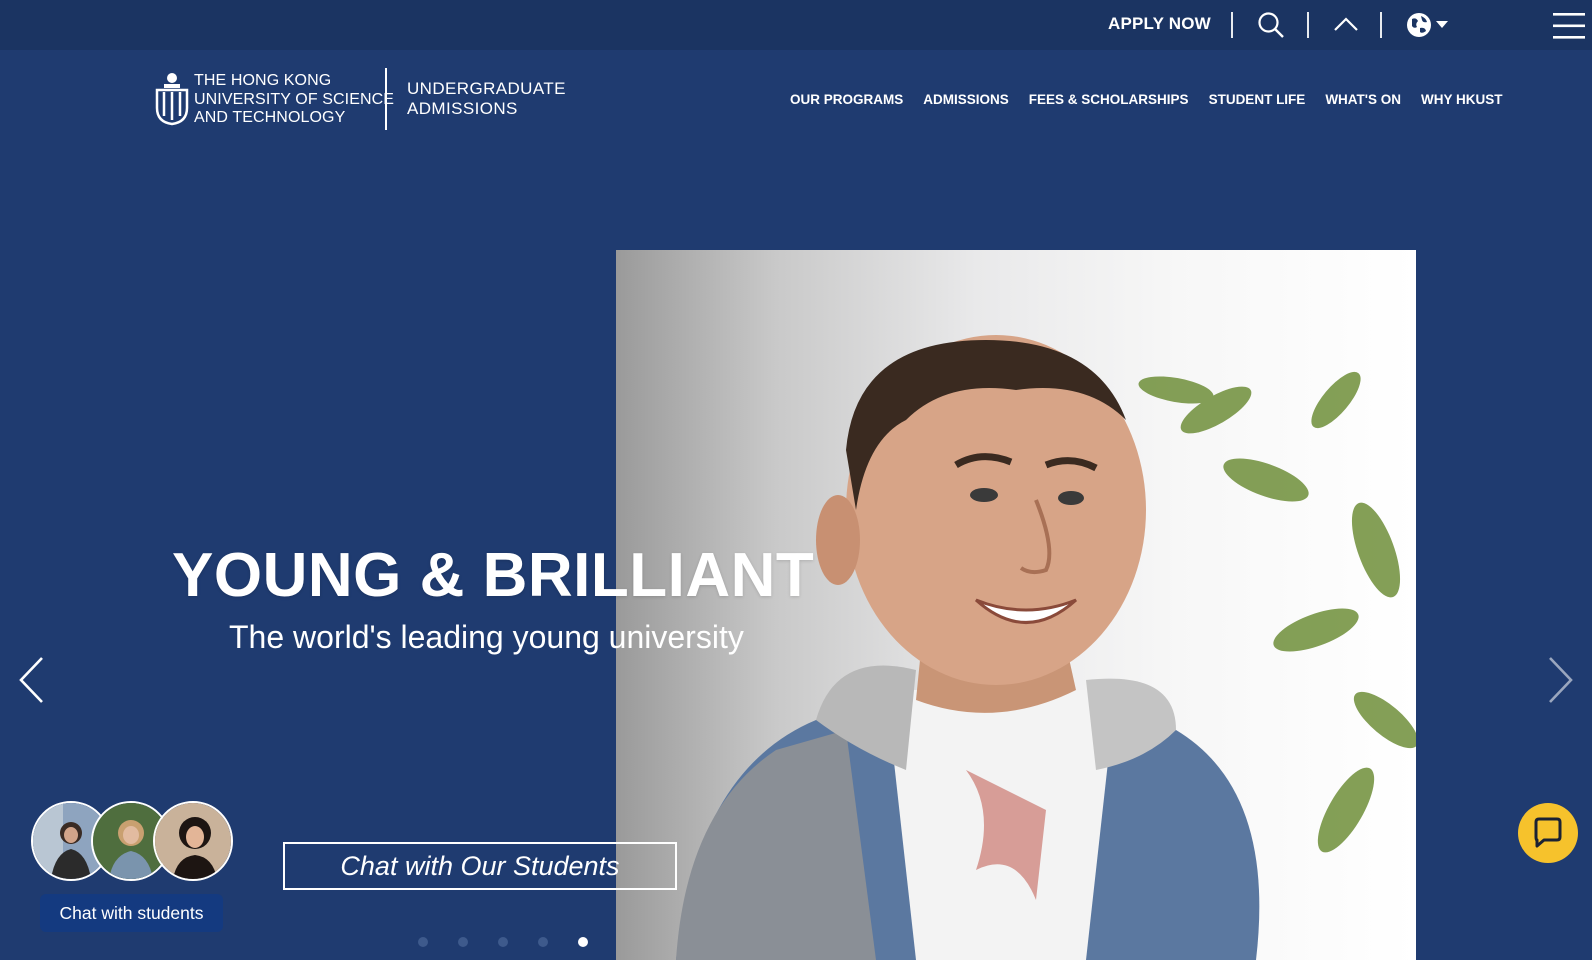  Describe the element at coordinates (1346, 26) in the screenshot. I see `chevron-up-icon` at that location.